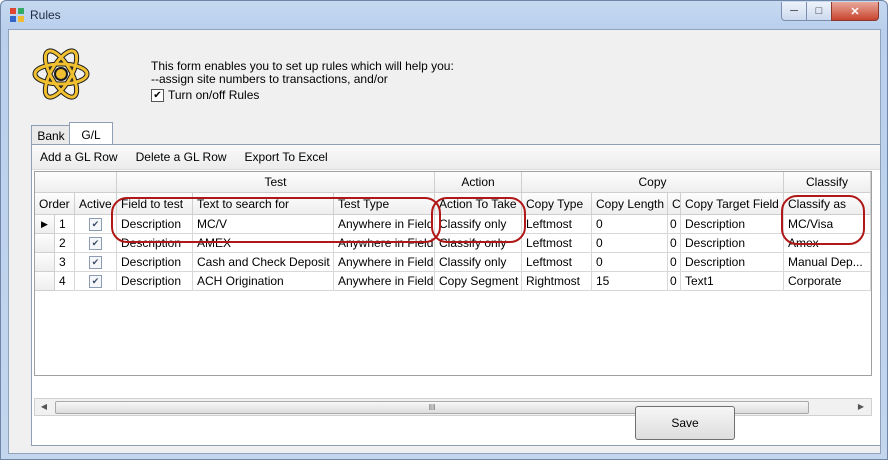 The image size is (888, 460). What do you see at coordinates (65, 281) in the screenshot?
I see `cell-order: 4` at bounding box center [65, 281].